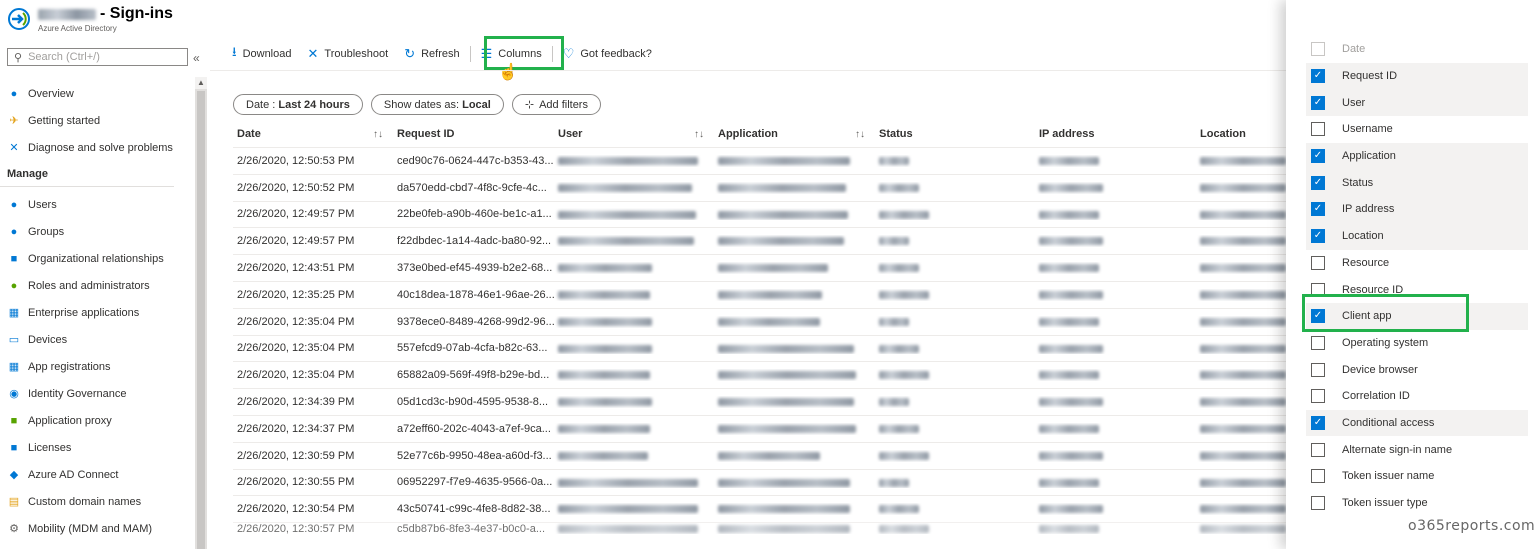  I want to click on column-option-label: User, so click(1354, 102).